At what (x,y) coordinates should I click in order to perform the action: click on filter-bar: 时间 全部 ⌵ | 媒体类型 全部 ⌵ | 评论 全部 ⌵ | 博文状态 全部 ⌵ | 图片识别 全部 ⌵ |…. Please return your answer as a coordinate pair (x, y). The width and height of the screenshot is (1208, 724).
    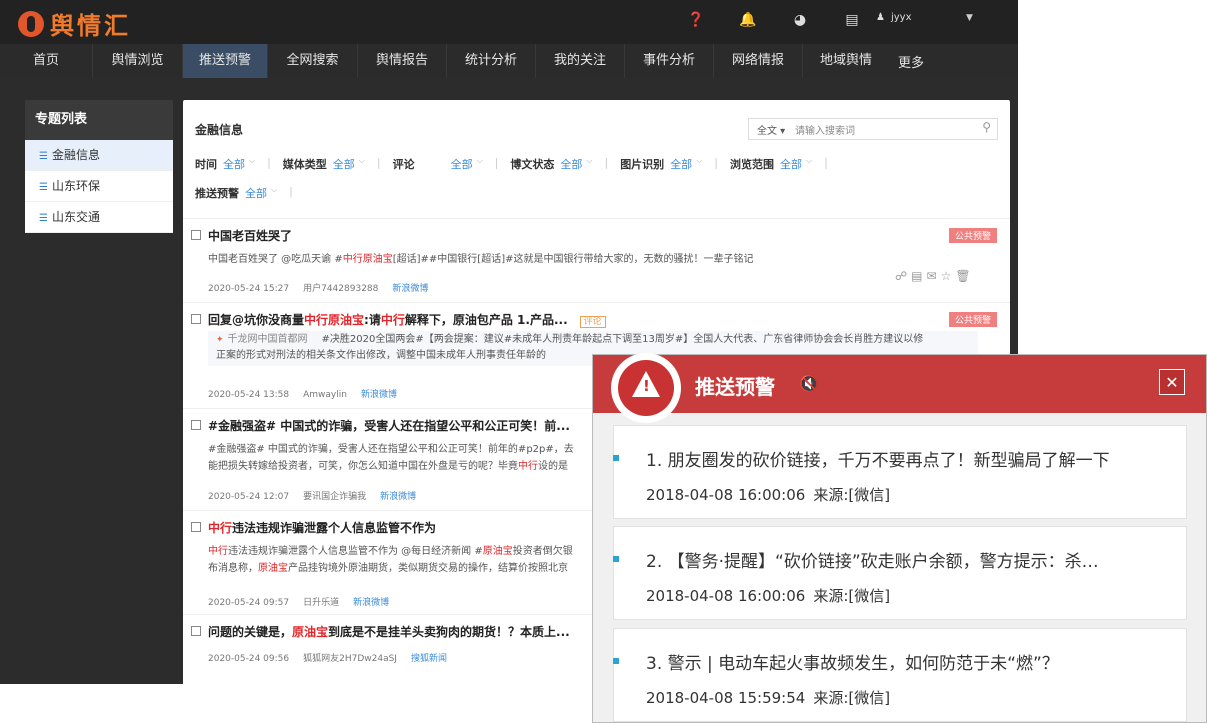
    Looking at the image, I should click on (511, 178).